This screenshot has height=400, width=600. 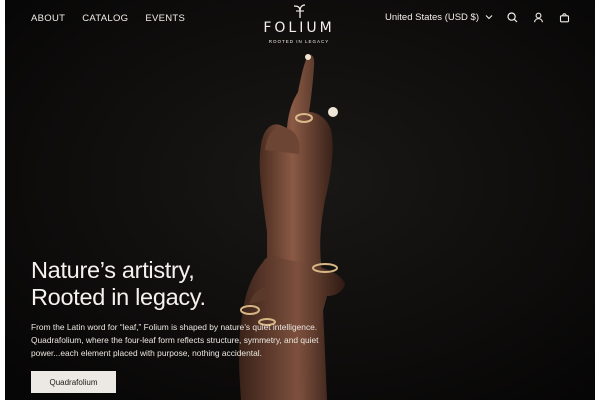 I want to click on nav-catalog-link: CATALOG, so click(x=105, y=18).